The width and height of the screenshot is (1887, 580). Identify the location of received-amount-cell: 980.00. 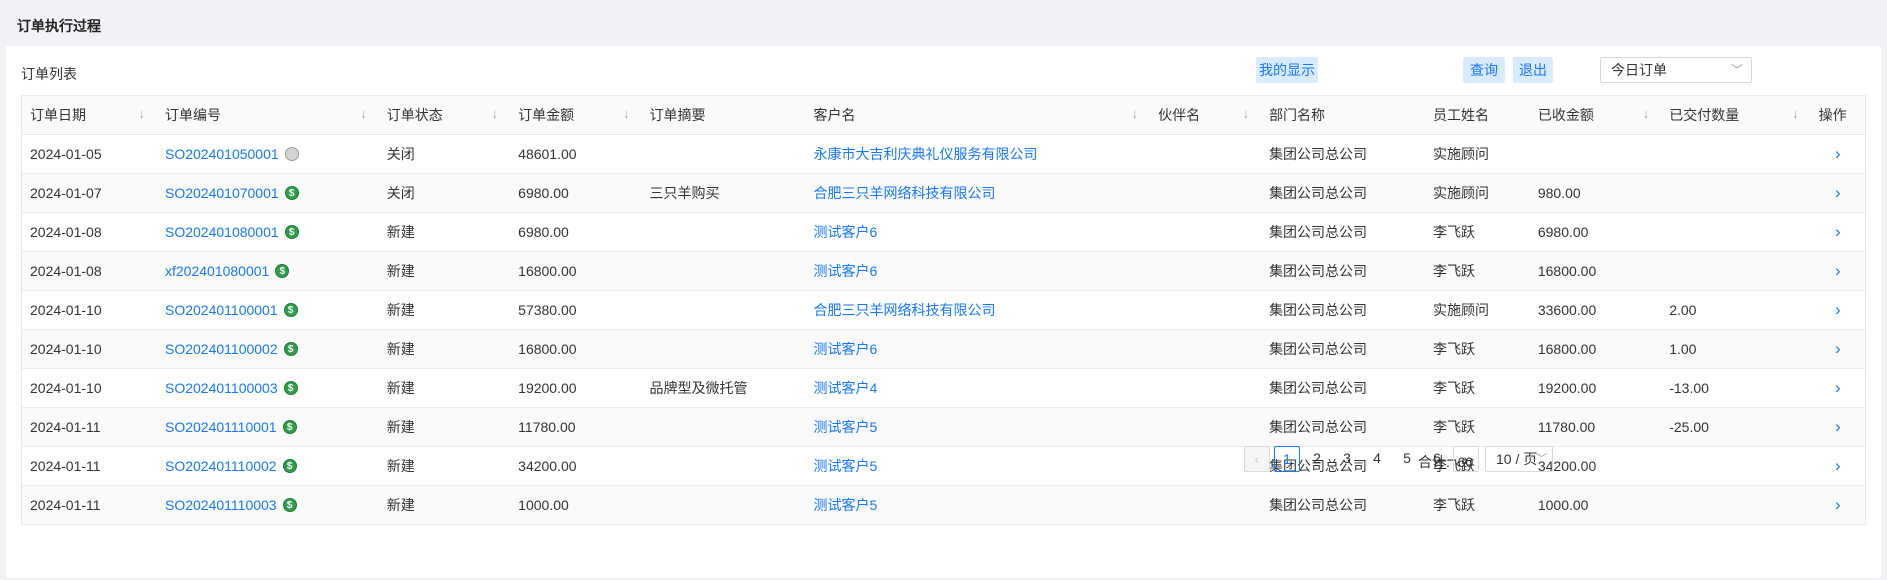
(1595, 193).